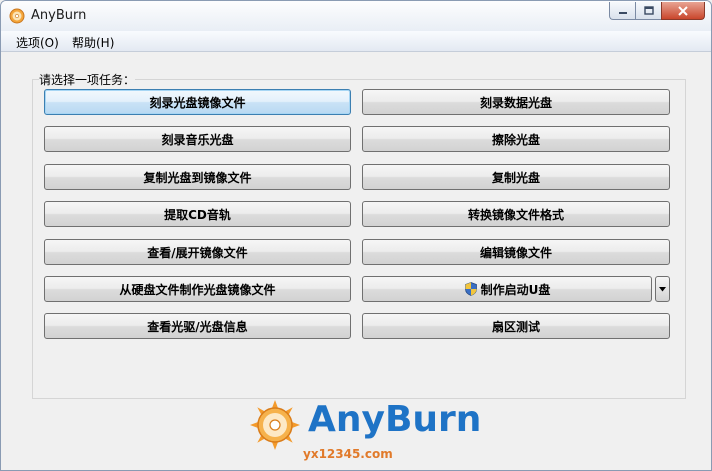 The height and width of the screenshot is (471, 712). What do you see at coordinates (197, 139) in the screenshot?
I see `burn-audio-cd-button: 刻录音乐光盘` at bounding box center [197, 139].